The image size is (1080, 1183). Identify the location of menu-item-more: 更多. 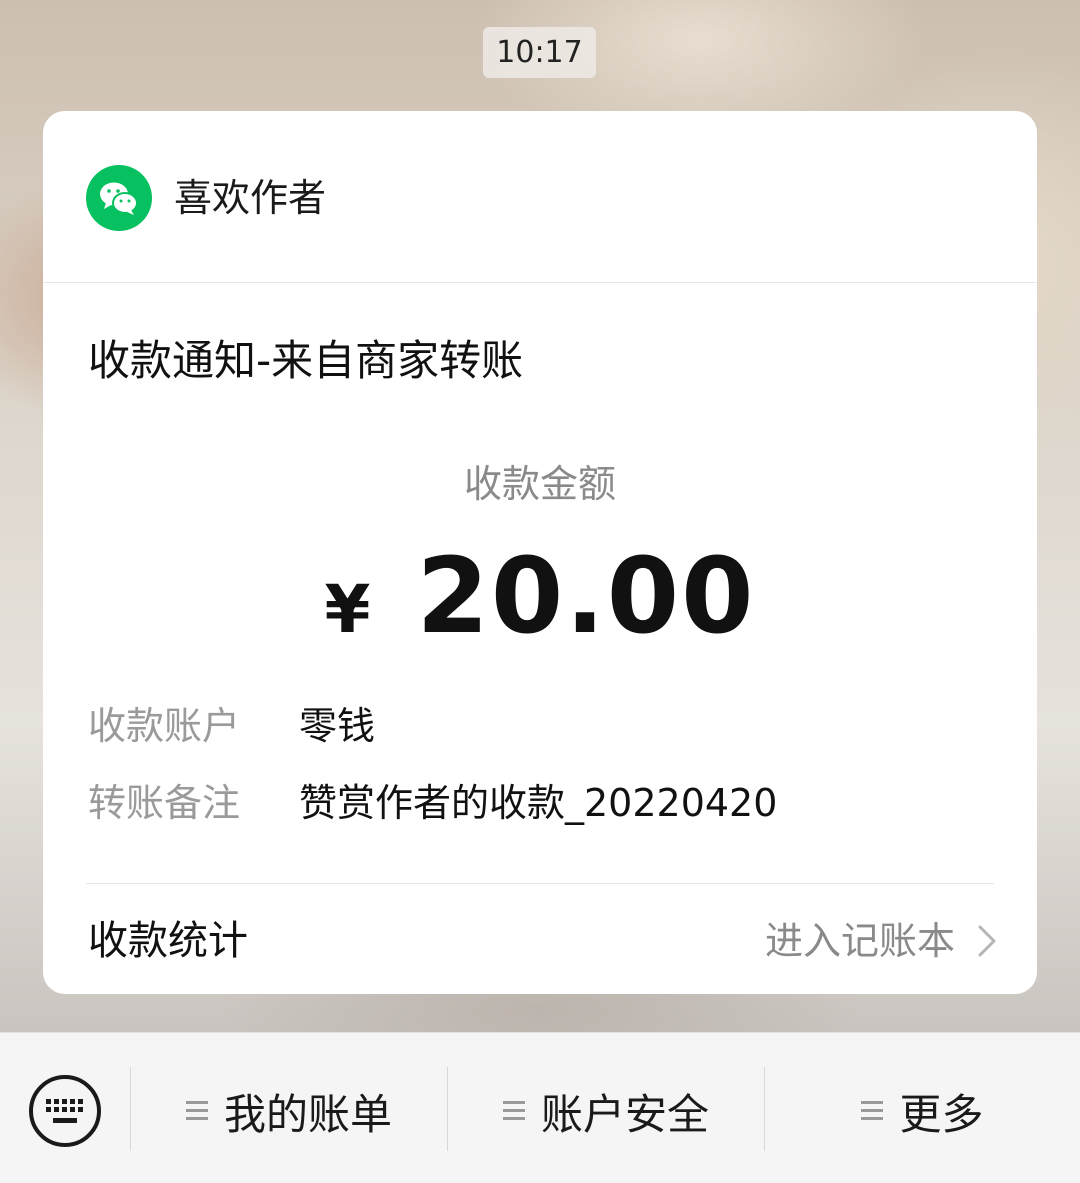
(922, 1111).